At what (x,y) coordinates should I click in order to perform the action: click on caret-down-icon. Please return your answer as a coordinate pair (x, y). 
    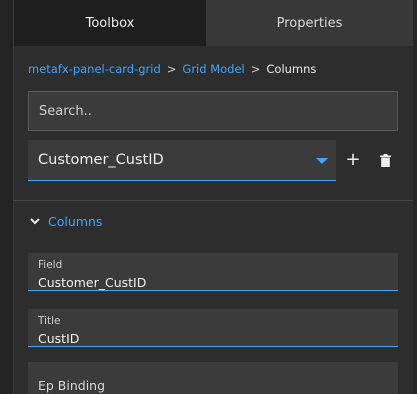
    Looking at the image, I should click on (322, 161).